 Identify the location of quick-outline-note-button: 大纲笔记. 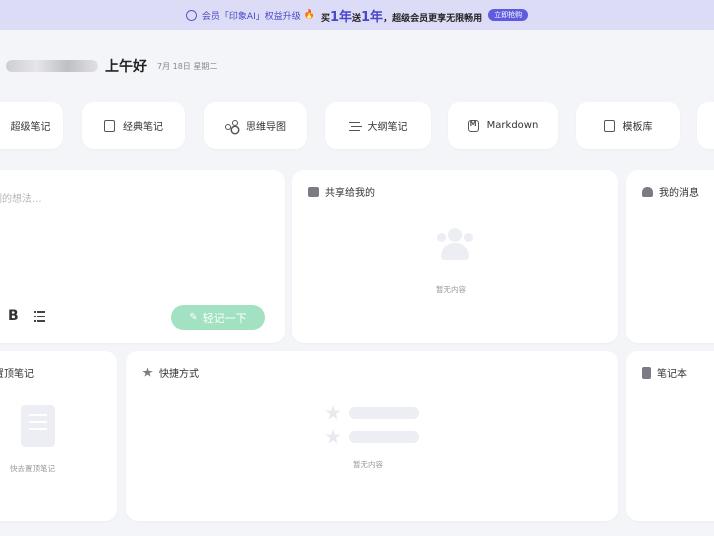
(378, 125).